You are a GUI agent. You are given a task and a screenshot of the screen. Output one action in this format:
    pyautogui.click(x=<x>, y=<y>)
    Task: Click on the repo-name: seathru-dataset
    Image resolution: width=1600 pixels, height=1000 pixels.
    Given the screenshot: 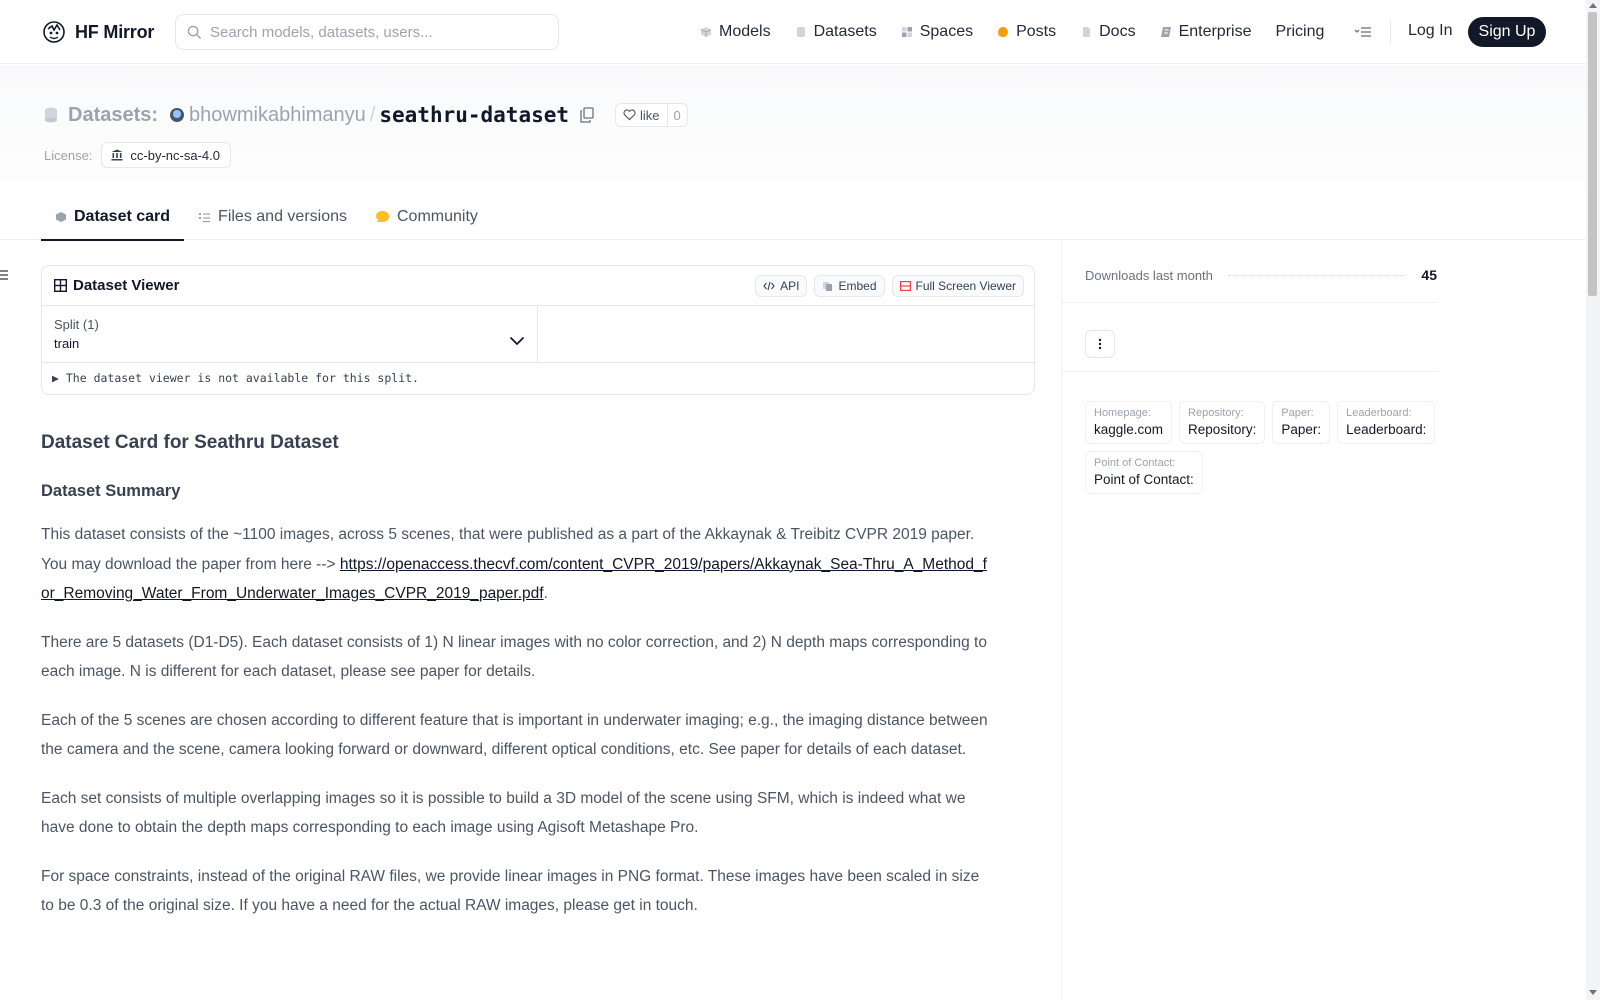 What is the action you would take?
    pyautogui.click(x=474, y=115)
    